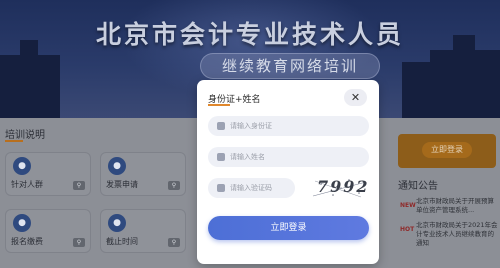 The image size is (500, 268). What do you see at coordinates (407, 229) in the screenshot?
I see `hot-badge: HOT` at bounding box center [407, 229].